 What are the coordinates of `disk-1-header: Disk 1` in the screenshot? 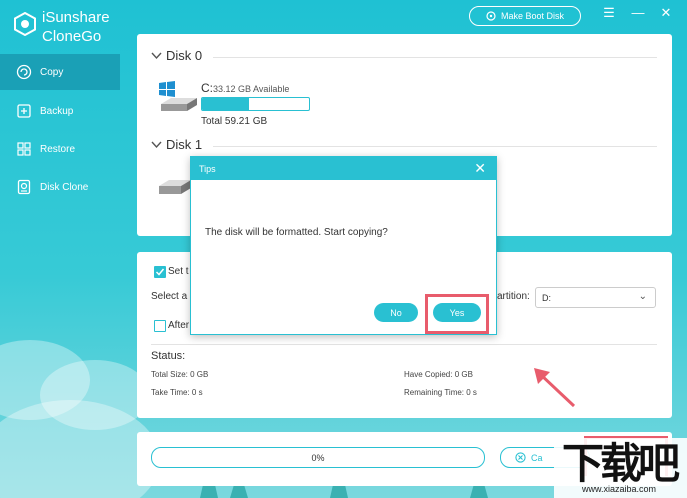 It's located at (176, 144).